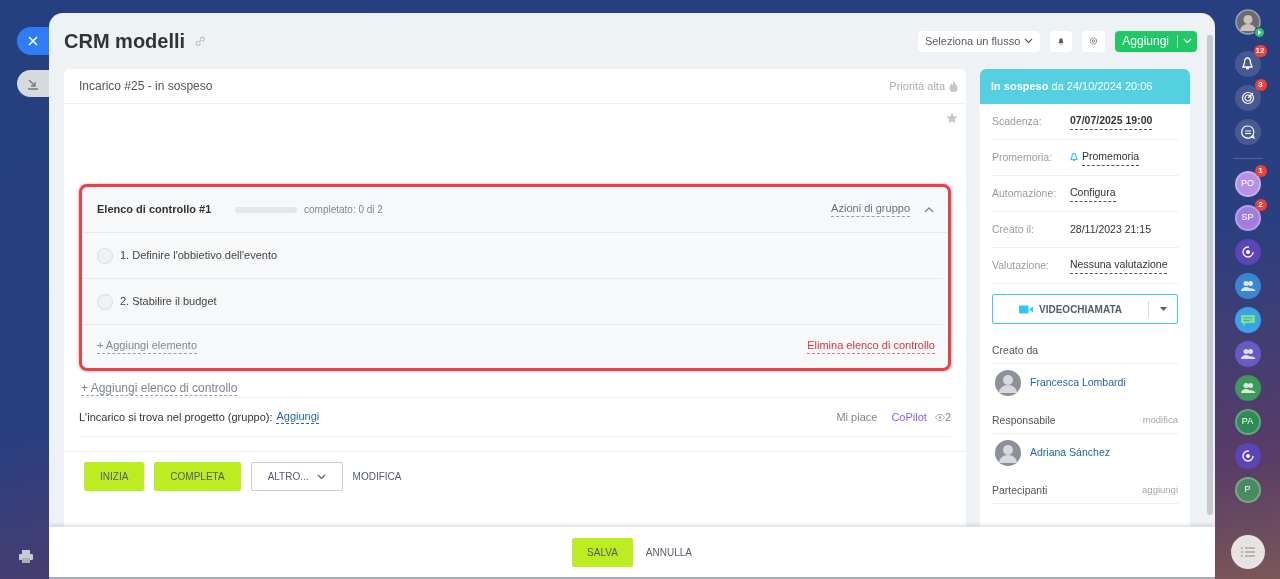 This screenshot has width=1280, height=579. Describe the element at coordinates (1119, 265) in the screenshot. I see `field-value: Nessuna valutazione` at that location.